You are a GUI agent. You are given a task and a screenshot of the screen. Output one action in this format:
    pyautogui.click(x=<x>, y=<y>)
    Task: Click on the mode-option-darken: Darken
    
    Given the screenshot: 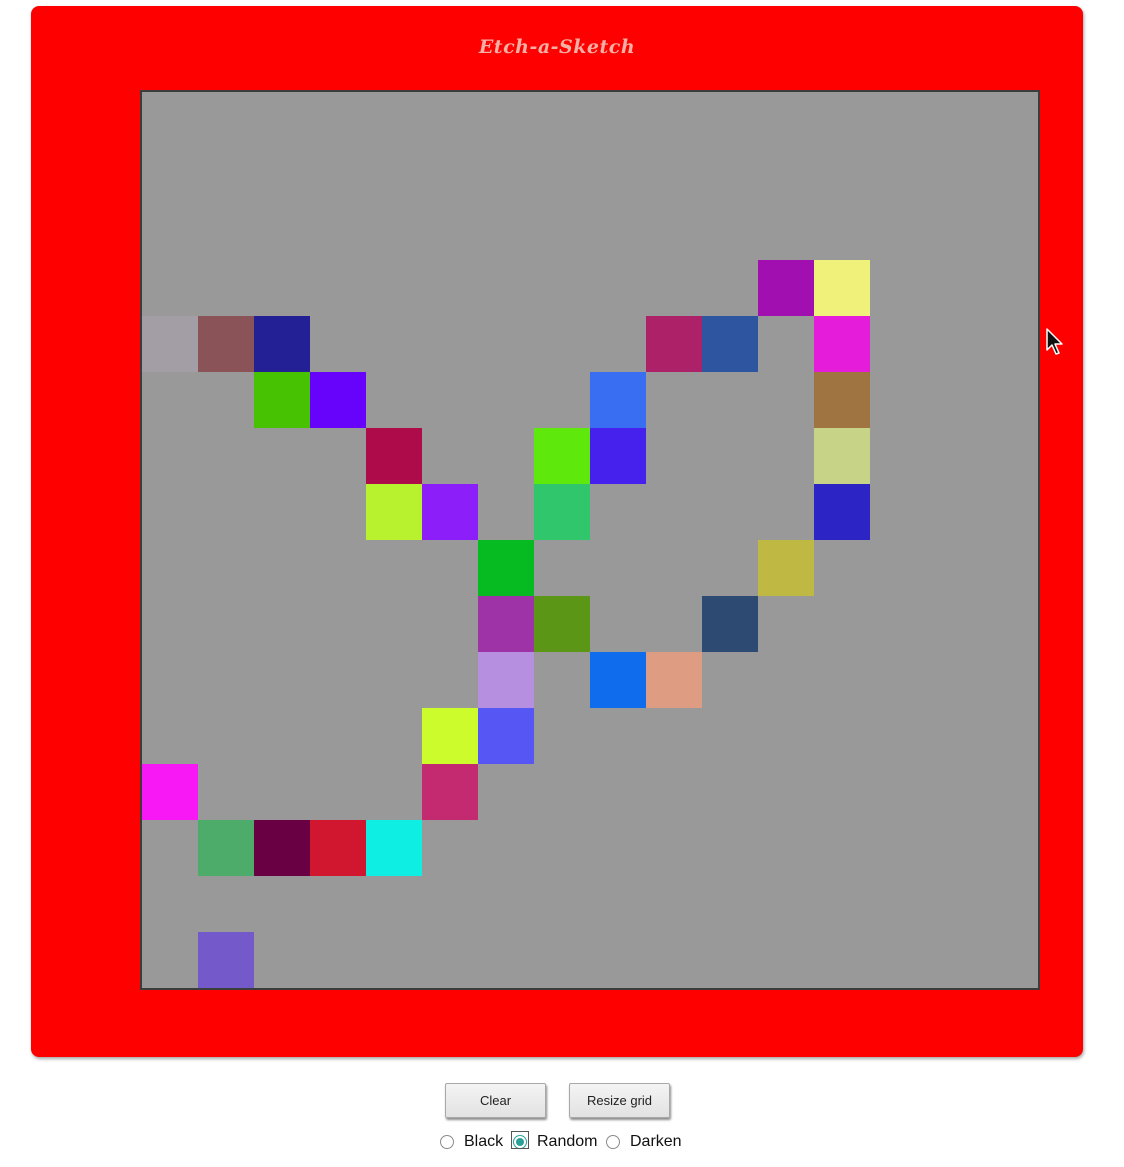 What is the action you would take?
    pyautogui.click(x=644, y=1142)
    